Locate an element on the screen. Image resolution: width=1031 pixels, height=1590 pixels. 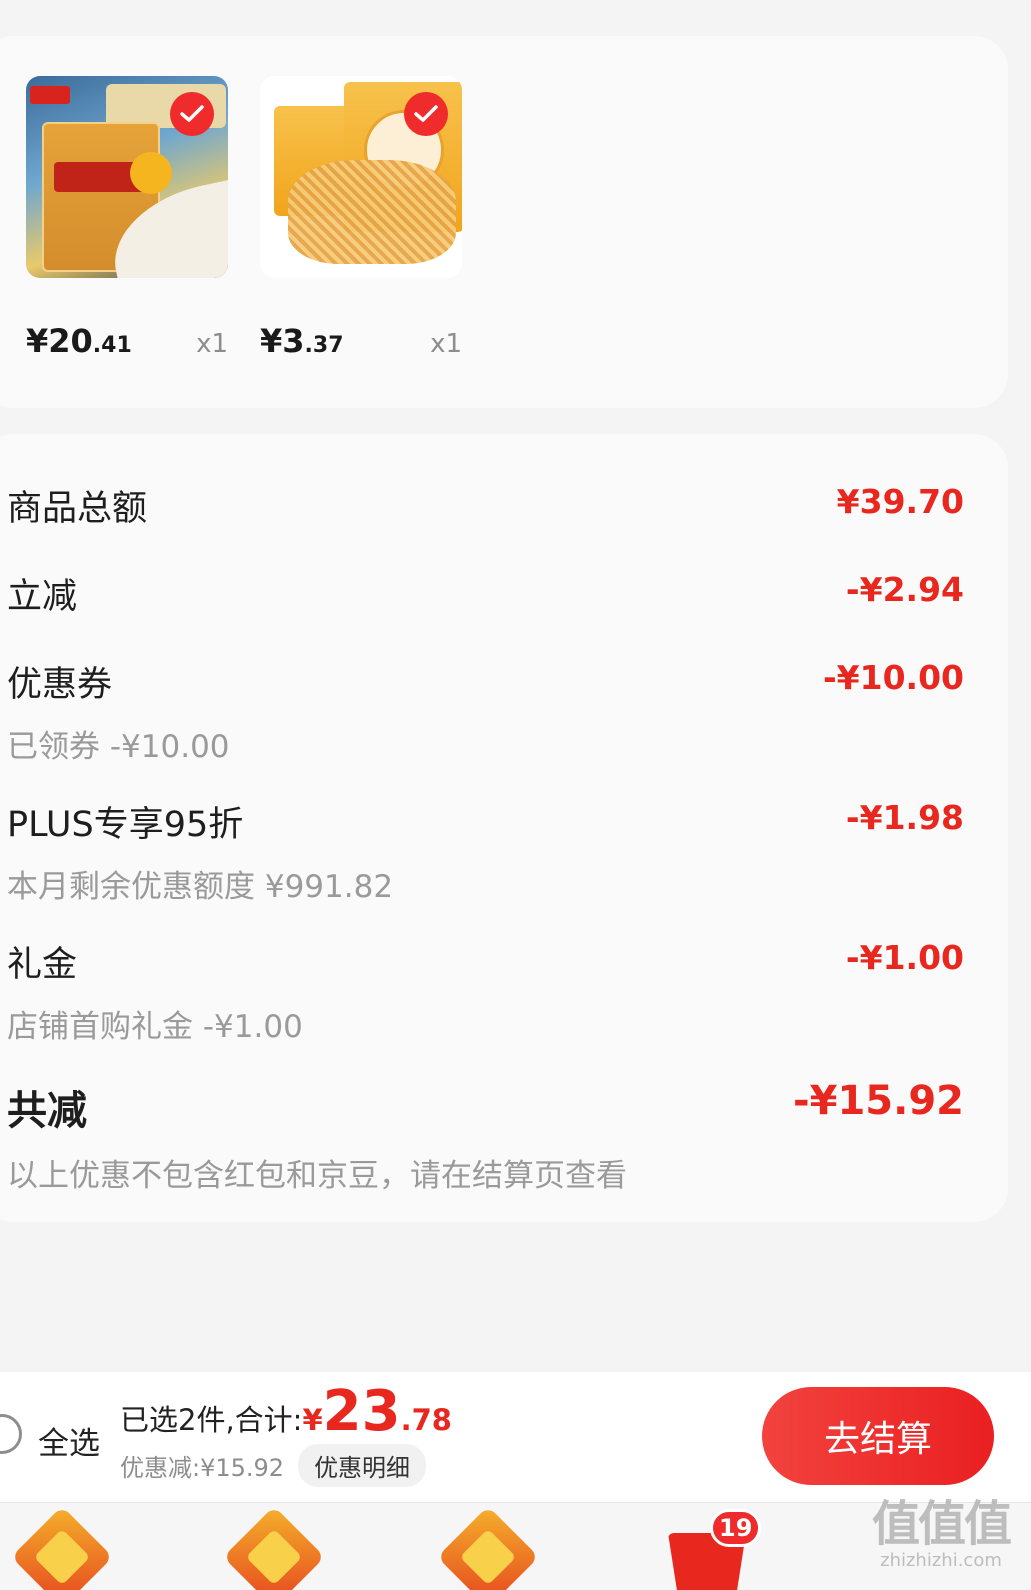
discount-detail-button: 优惠明细 is located at coordinates (362, 1465).